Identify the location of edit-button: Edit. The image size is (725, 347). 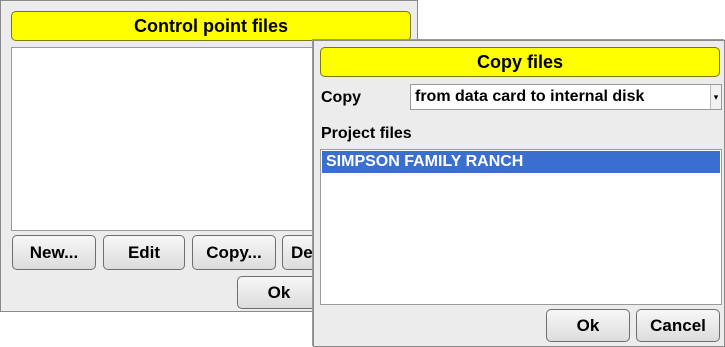
(144, 252).